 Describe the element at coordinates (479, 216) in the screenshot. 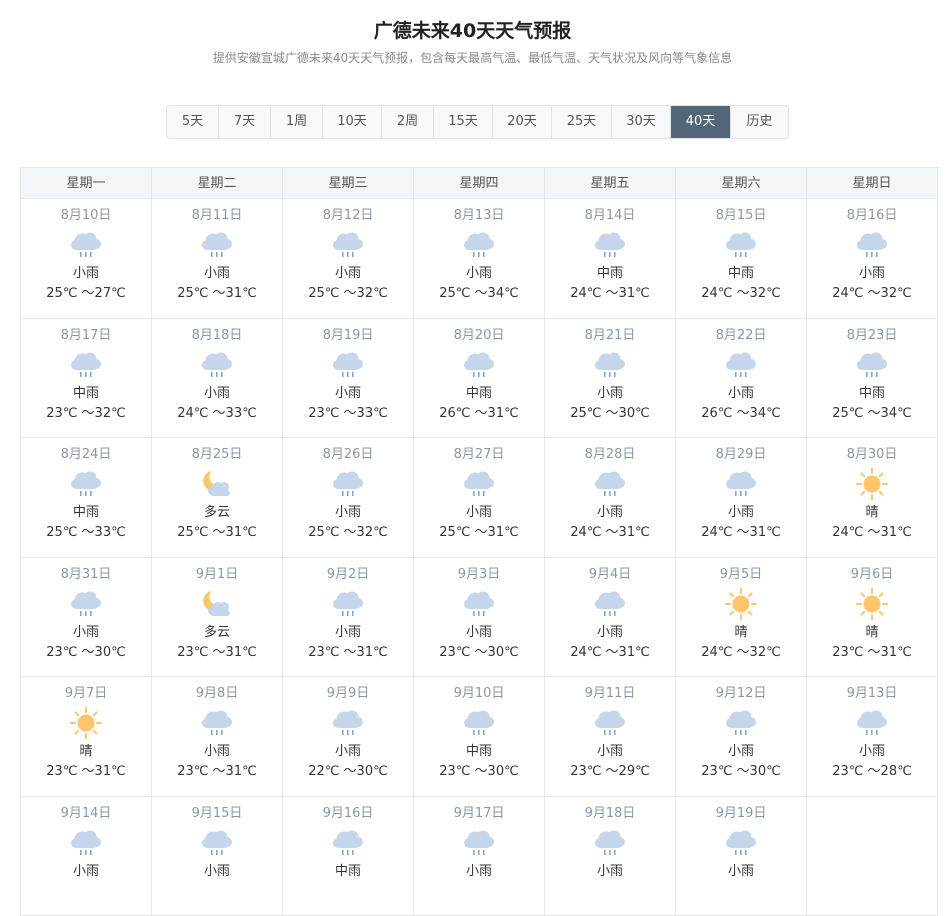

I see `day-date: 8月13日` at that location.